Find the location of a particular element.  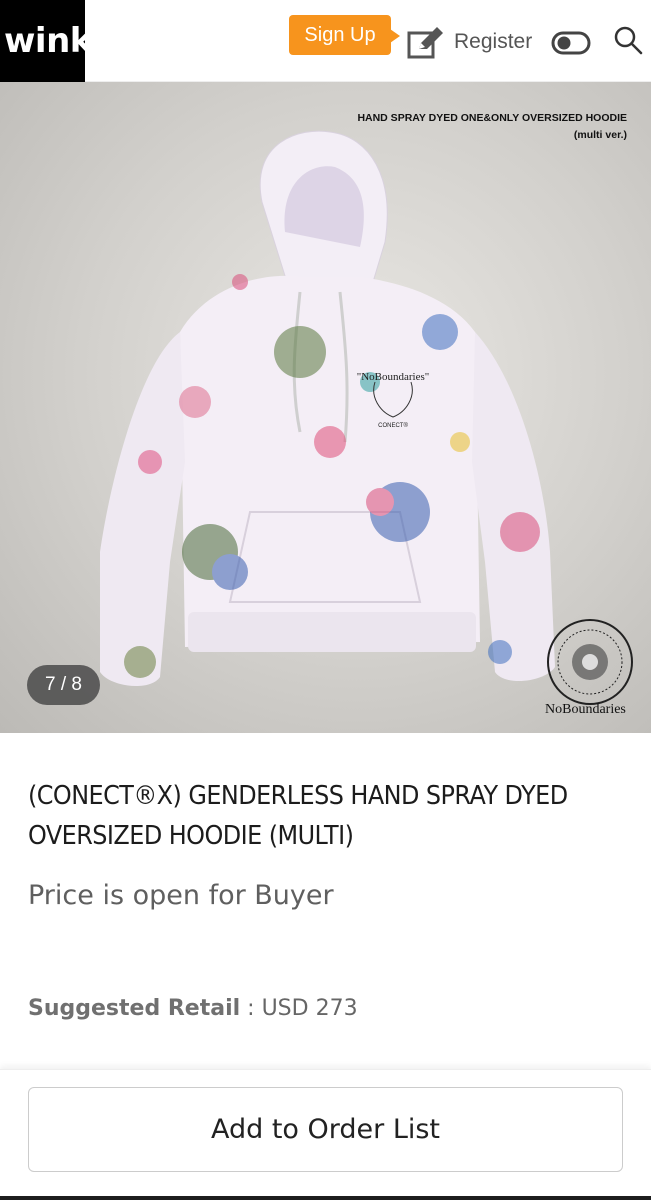

add-to-order-list-button: Add to Order List is located at coordinates (325, 1129).